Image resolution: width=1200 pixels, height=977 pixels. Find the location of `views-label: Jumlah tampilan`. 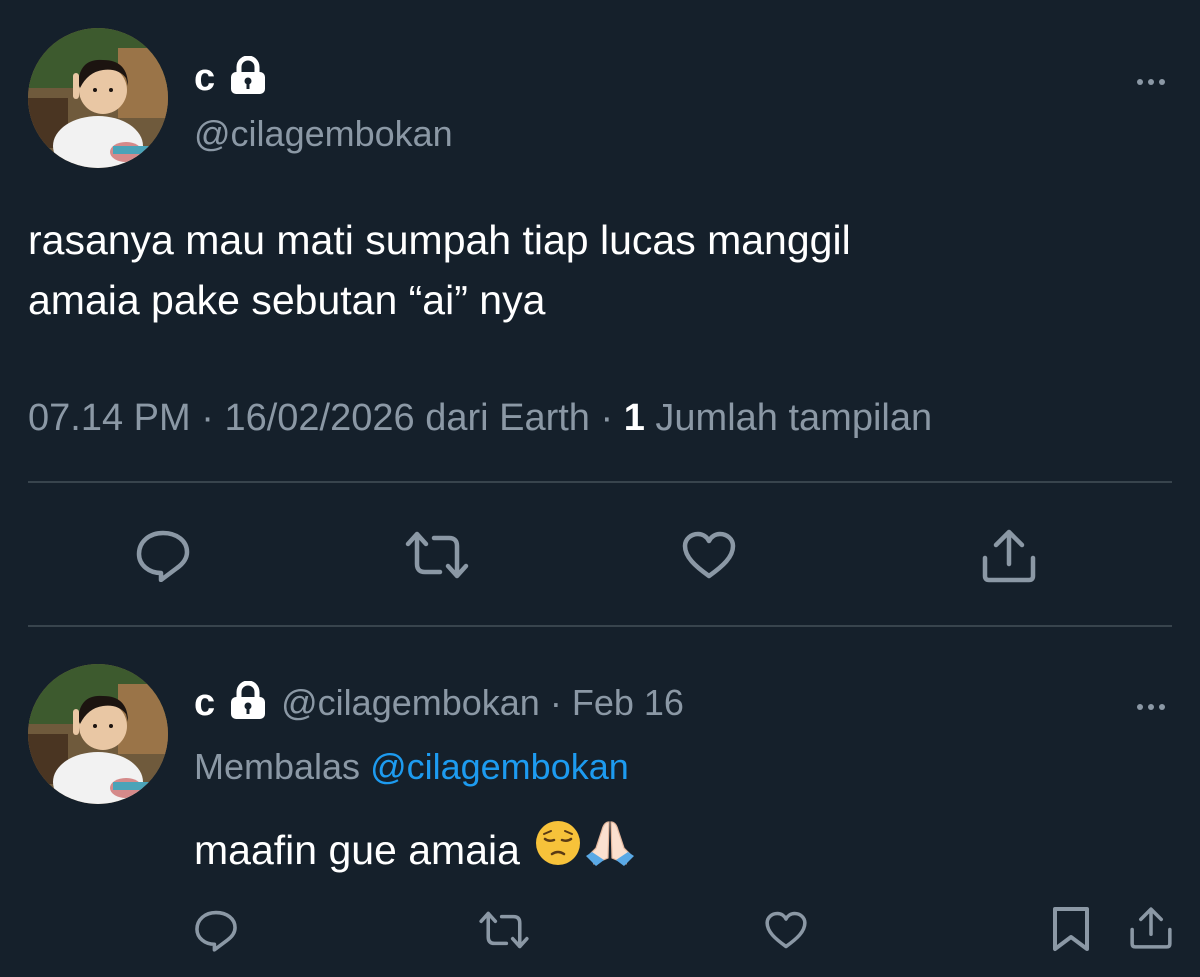

views-label: Jumlah tampilan is located at coordinates (794, 418).